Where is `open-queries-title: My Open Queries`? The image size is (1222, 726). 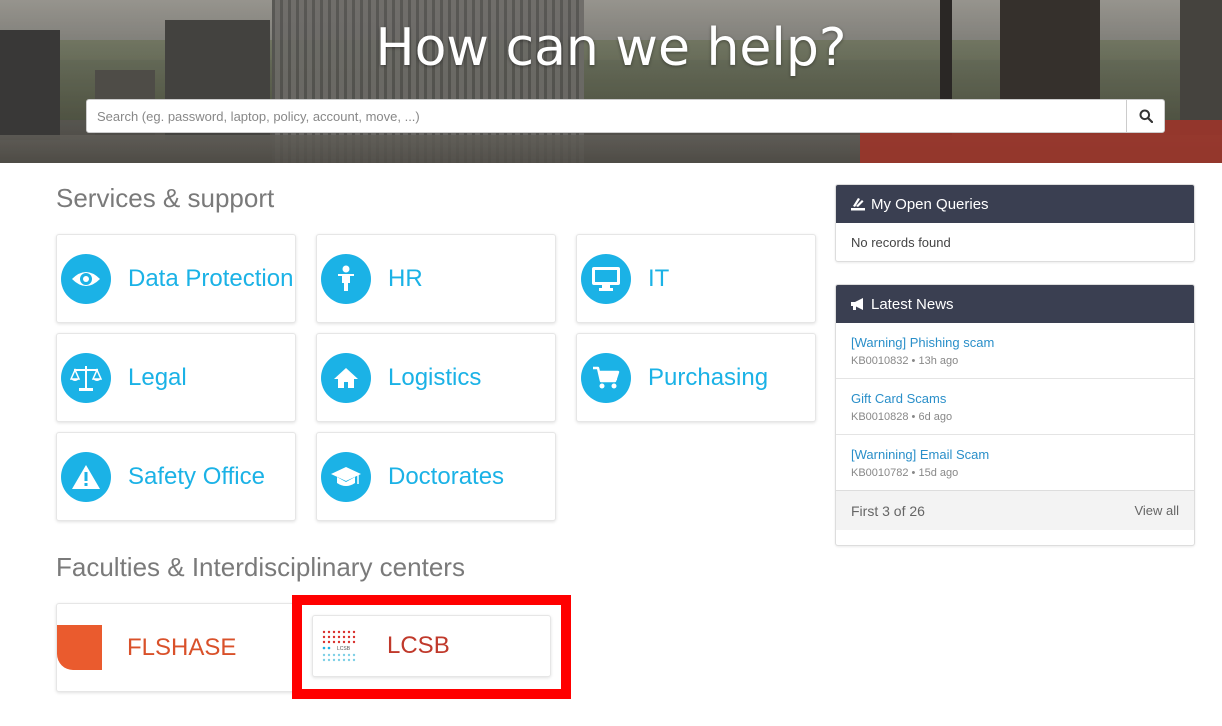
open-queries-title: My Open Queries is located at coordinates (930, 204).